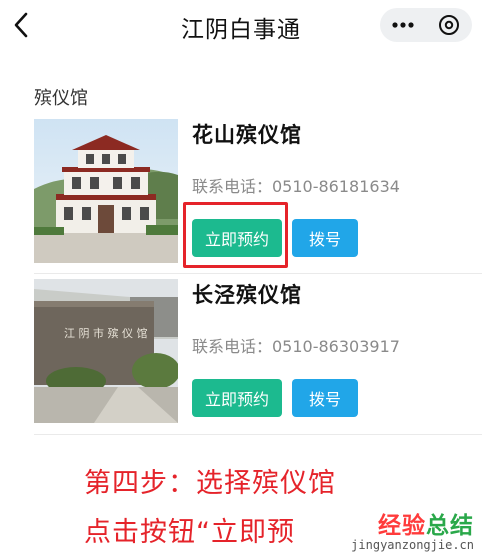  What do you see at coordinates (247, 135) in the screenshot?
I see `funeral-home-name: 花山殡仪馆` at bounding box center [247, 135].